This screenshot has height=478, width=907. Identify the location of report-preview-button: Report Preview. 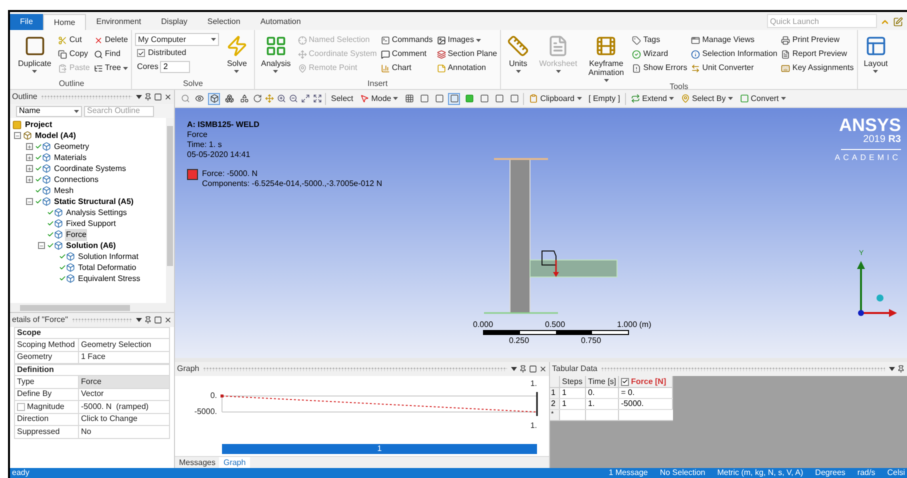
(817, 54).